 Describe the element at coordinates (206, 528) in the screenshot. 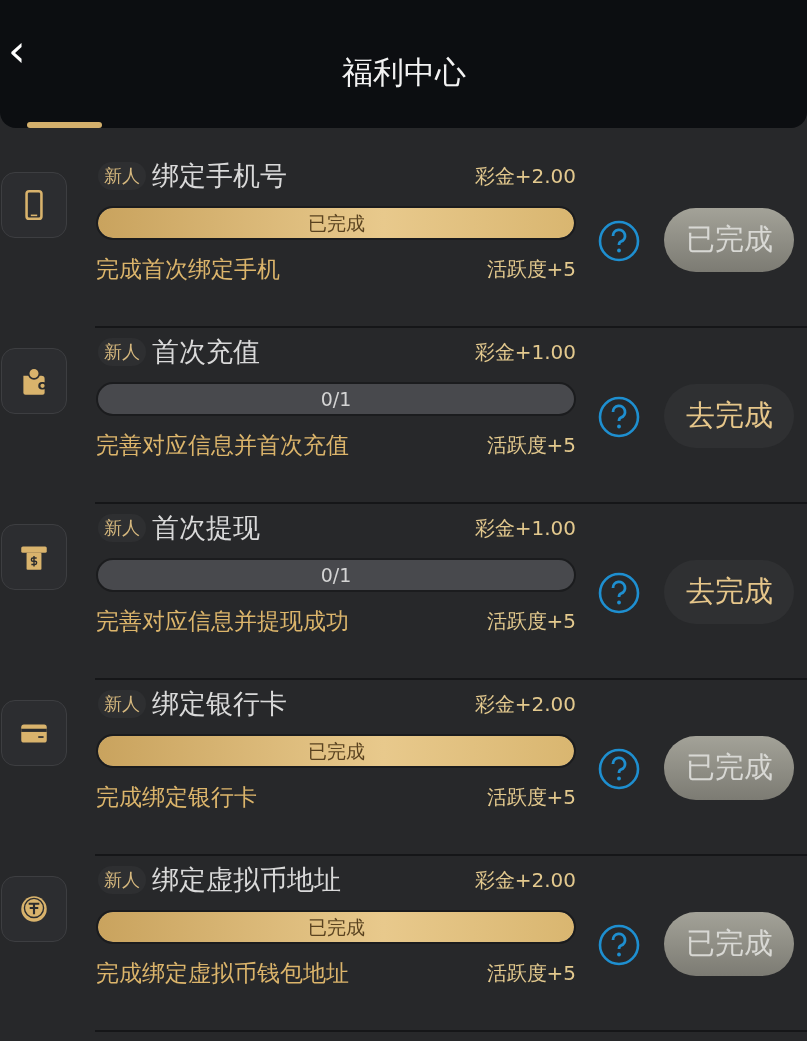

I see `task-title: 首次提现` at that location.